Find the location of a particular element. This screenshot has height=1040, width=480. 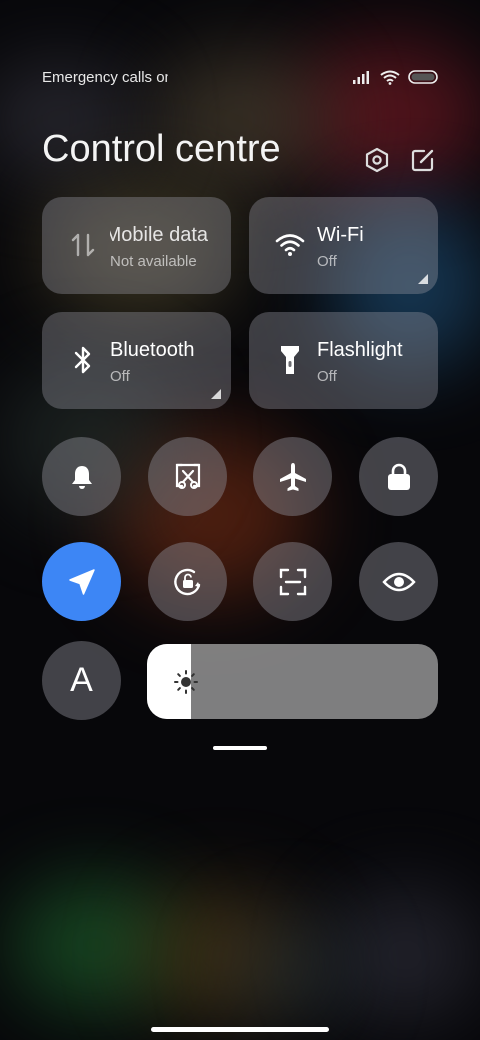

location-icon is located at coordinates (81, 581).